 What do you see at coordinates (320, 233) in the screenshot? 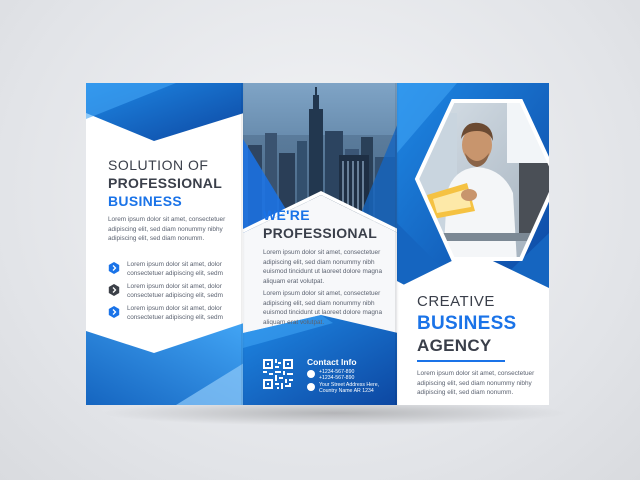
I see `middle-title-line2: PROFESSIONAL` at bounding box center [320, 233].